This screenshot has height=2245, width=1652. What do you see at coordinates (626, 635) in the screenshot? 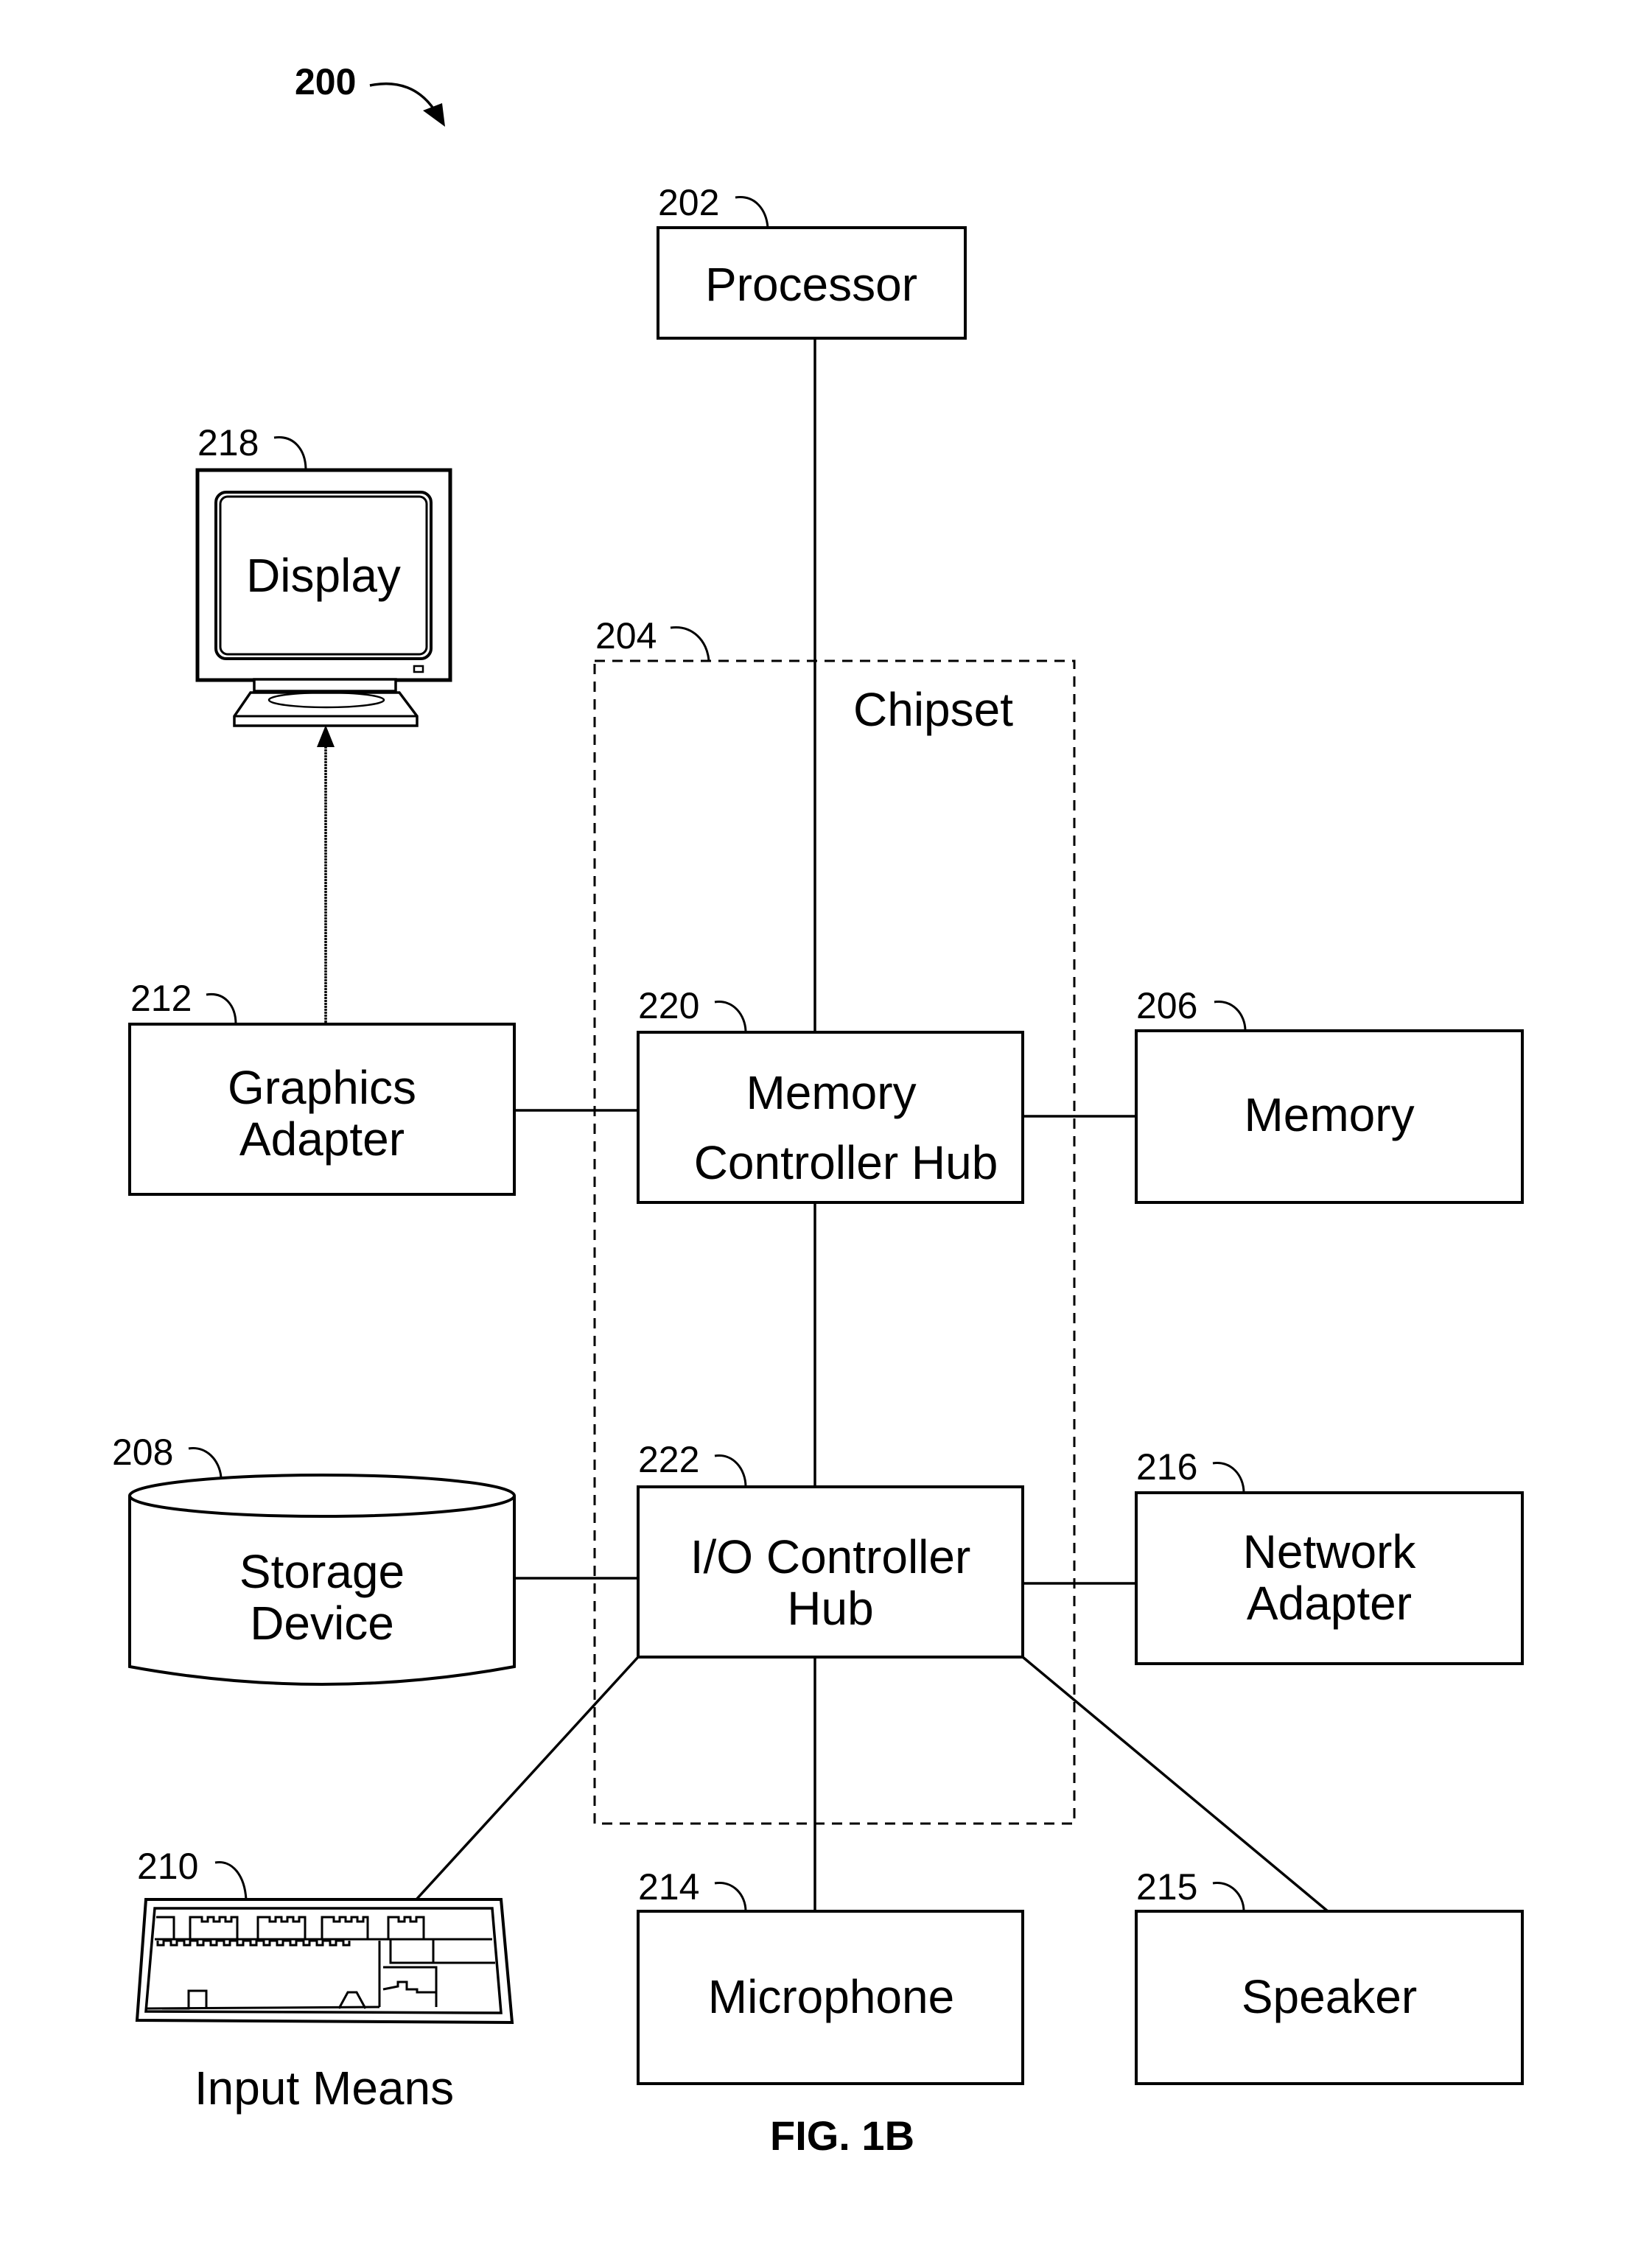
I see `chipset-ref: 204` at bounding box center [626, 635].